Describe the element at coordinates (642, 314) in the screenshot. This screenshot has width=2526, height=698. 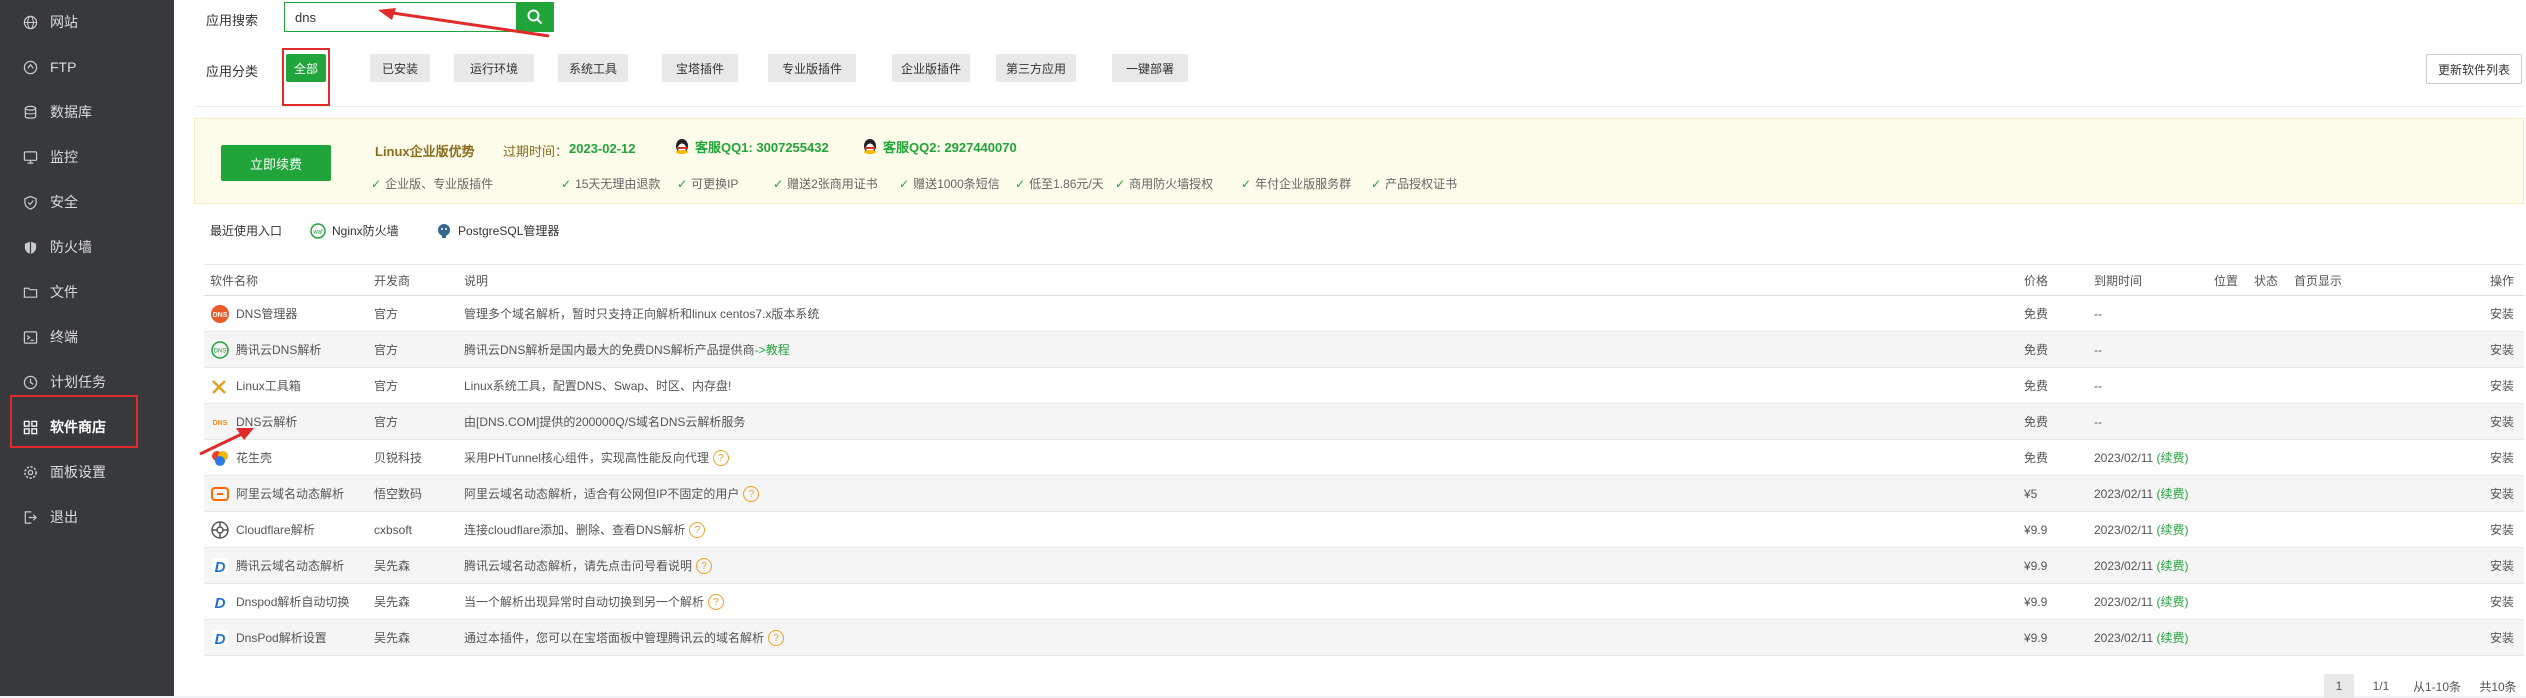
I see `description-text: 管理多个域名解析，暂时只支持正向解析和linux centos7.x版本系统` at that location.